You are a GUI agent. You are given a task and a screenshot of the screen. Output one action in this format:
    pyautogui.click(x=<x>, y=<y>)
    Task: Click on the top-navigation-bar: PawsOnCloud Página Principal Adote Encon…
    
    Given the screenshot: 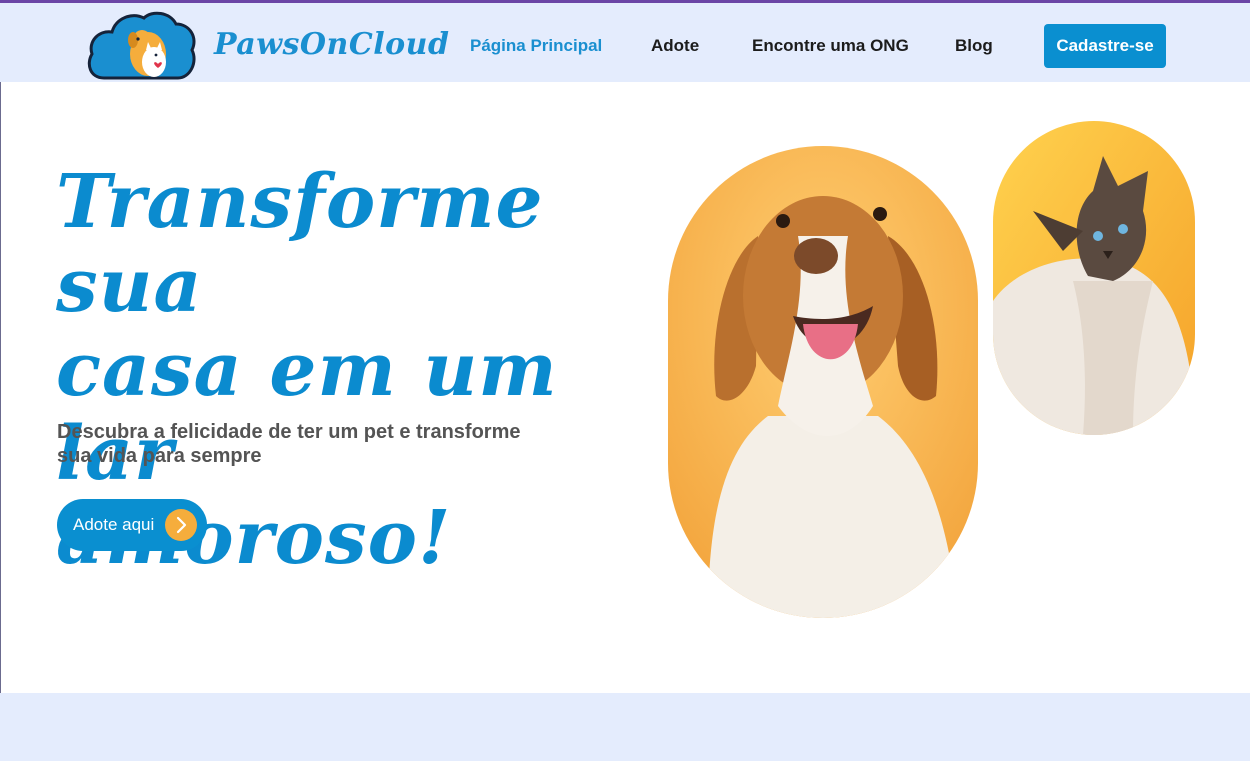 What is the action you would take?
    pyautogui.click(x=625, y=41)
    